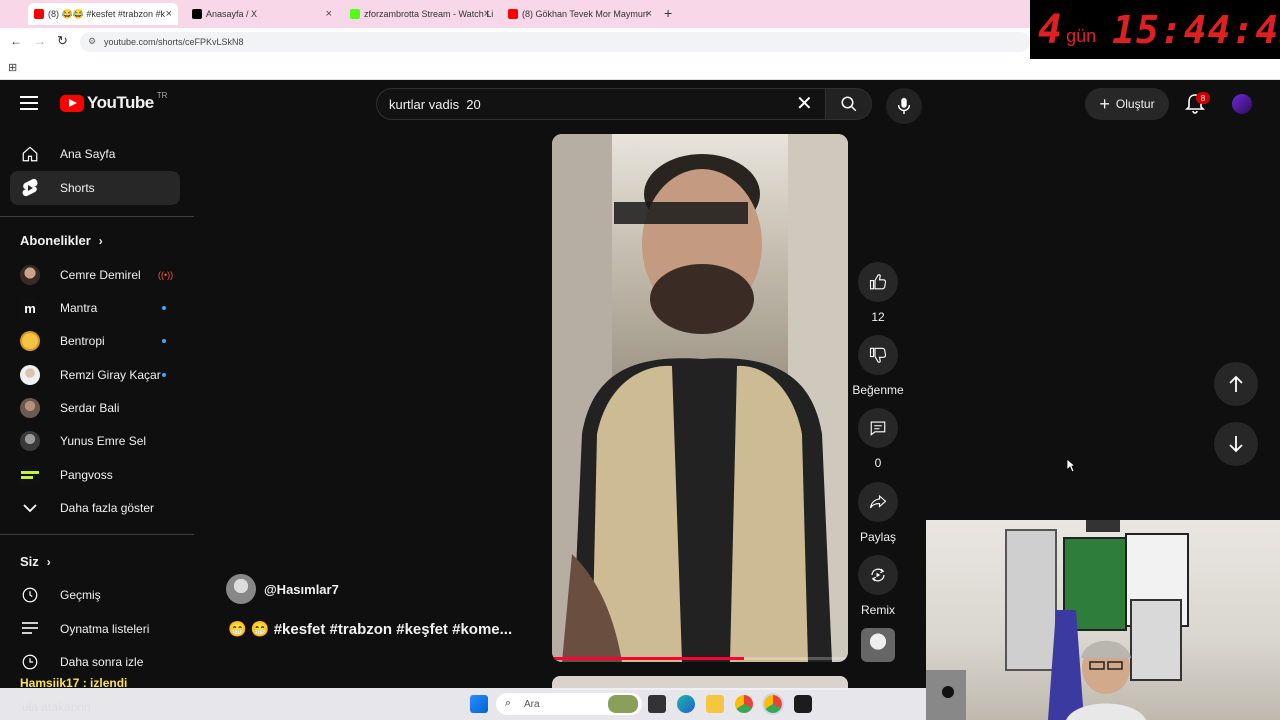 Image resolution: width=1280 pixels, height=720 pixels. What do you see at coordinates (623, 704) in the screenshot?
I see `weather-widget-icon` at bounding box center [623, 704].